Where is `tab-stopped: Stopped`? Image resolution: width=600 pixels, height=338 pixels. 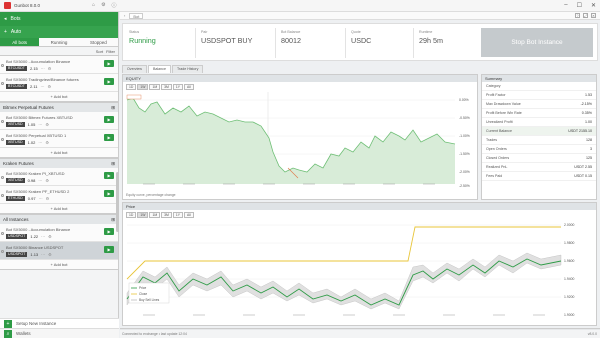 tab-stopped: Stopped is located at coordinates (98, 42).